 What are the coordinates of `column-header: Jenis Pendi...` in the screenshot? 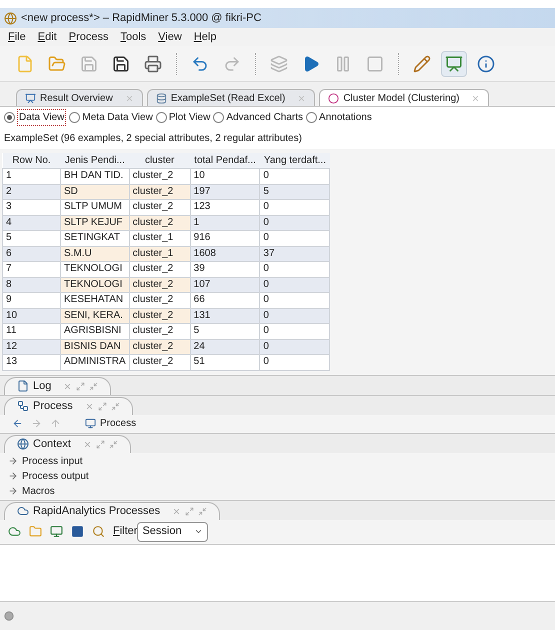 It's located at (95, 160).